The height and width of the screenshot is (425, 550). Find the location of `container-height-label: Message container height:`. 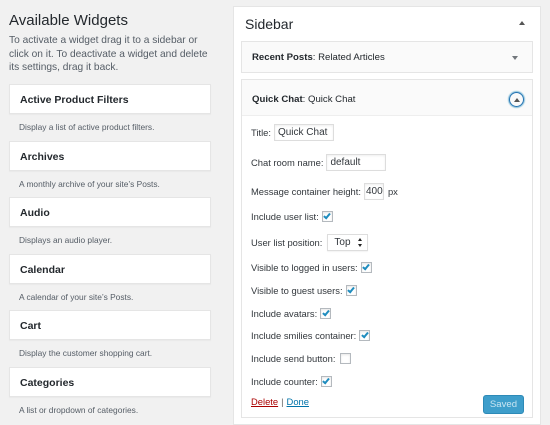

container-height-label: Message container height: is located at coordinates (306, 191).